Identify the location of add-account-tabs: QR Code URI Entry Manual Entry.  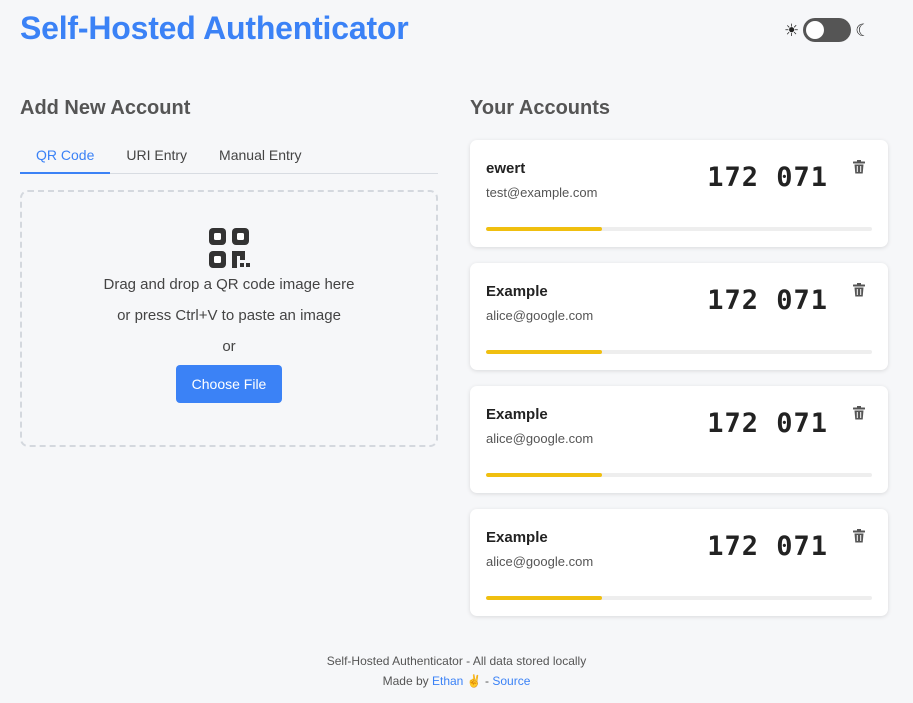
(229, 156).